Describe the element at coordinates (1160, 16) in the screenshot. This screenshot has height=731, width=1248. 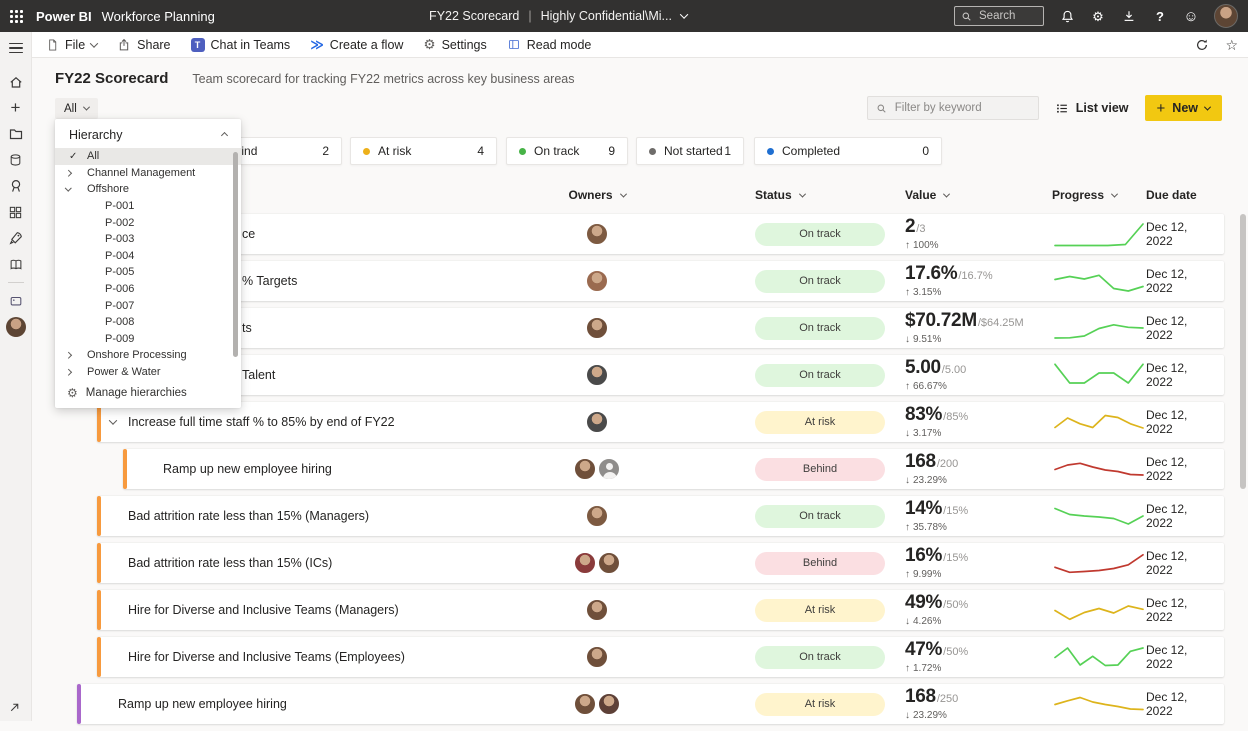
I see `help-icon: ?` at that location.